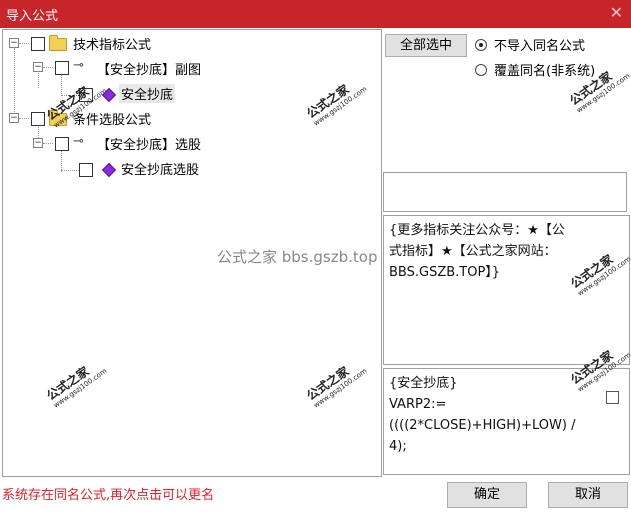 The width and height of the screenshot is (631, 513). I want to click on tree-item-label: 条件选股公式, so click(112, 118).